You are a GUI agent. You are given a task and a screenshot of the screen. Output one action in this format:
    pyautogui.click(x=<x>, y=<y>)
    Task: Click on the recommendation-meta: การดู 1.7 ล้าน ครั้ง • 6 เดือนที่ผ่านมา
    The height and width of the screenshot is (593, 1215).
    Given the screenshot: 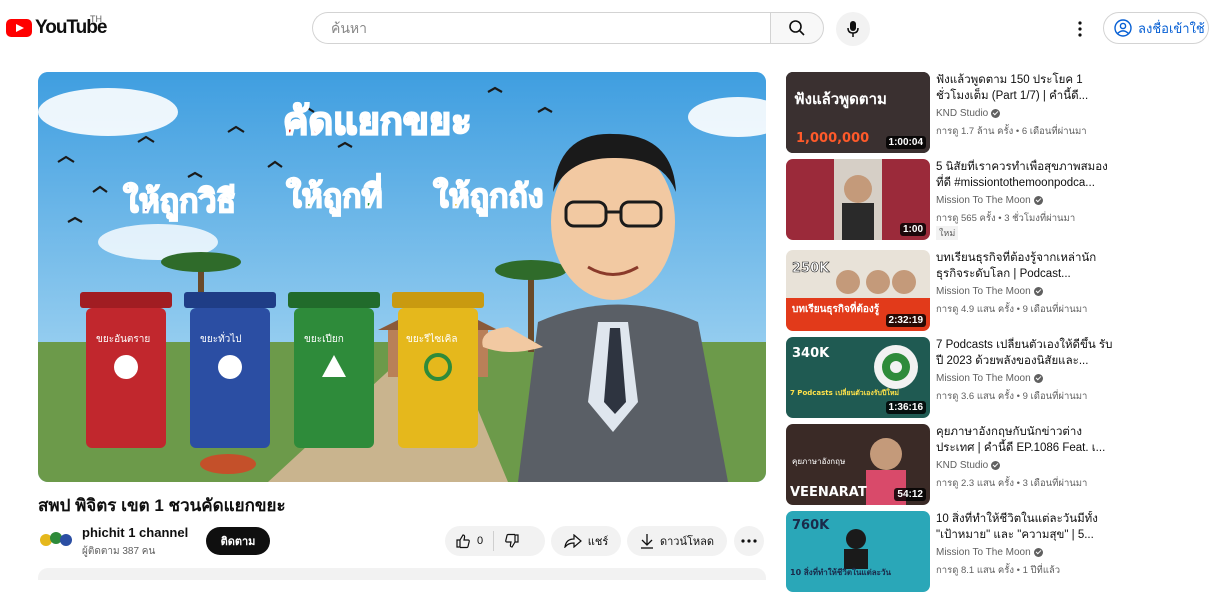 What is the action you would take?
    pyautogui.click(x=1011, y=131)
    